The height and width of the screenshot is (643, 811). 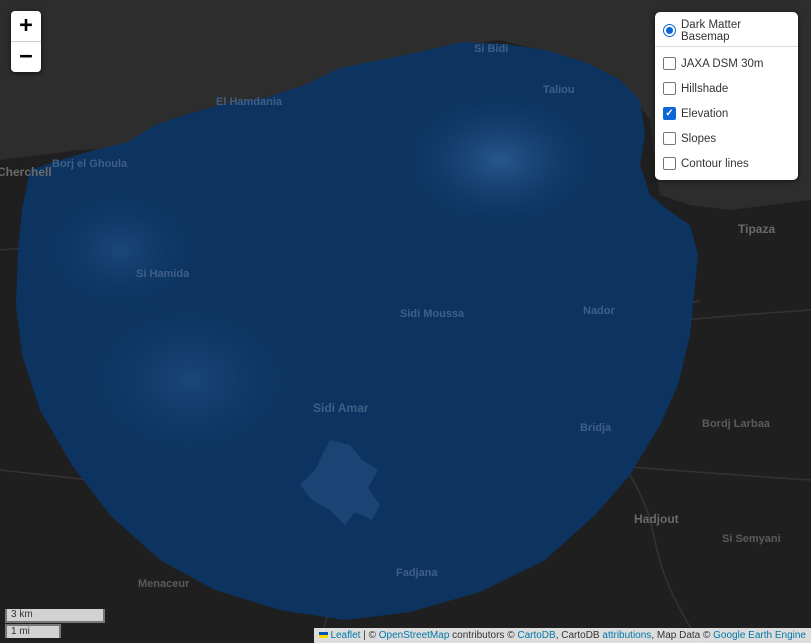 I want to click on place-label: Taliou, so click(x=559, y=90).